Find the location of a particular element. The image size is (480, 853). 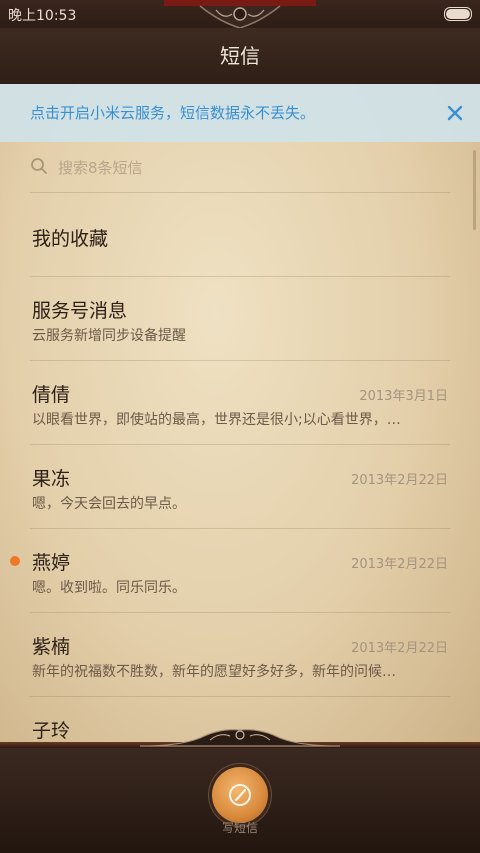

conversation-name: 倩倩 is located at coordinates (51, 395).